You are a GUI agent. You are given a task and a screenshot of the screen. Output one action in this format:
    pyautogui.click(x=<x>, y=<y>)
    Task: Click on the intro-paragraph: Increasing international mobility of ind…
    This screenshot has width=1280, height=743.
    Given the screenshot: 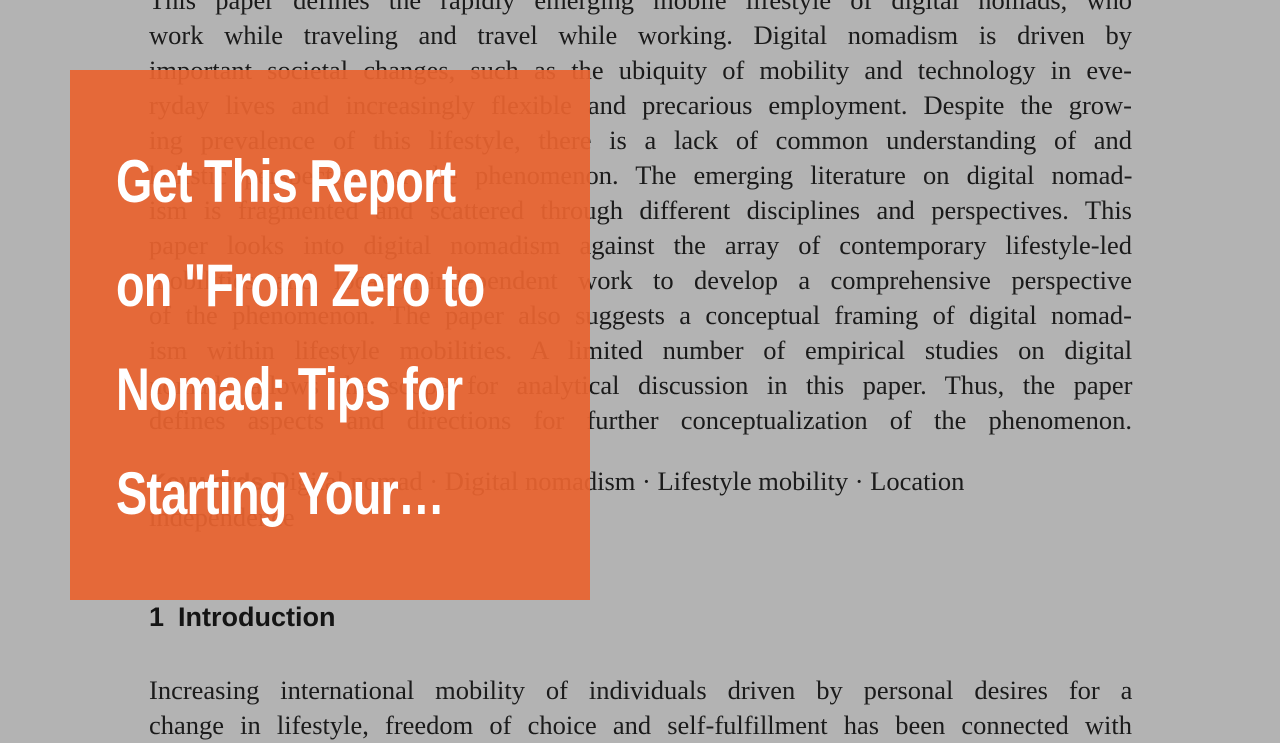 What is the action you would take?
    pyautogui.click(x=640, y=708)
    